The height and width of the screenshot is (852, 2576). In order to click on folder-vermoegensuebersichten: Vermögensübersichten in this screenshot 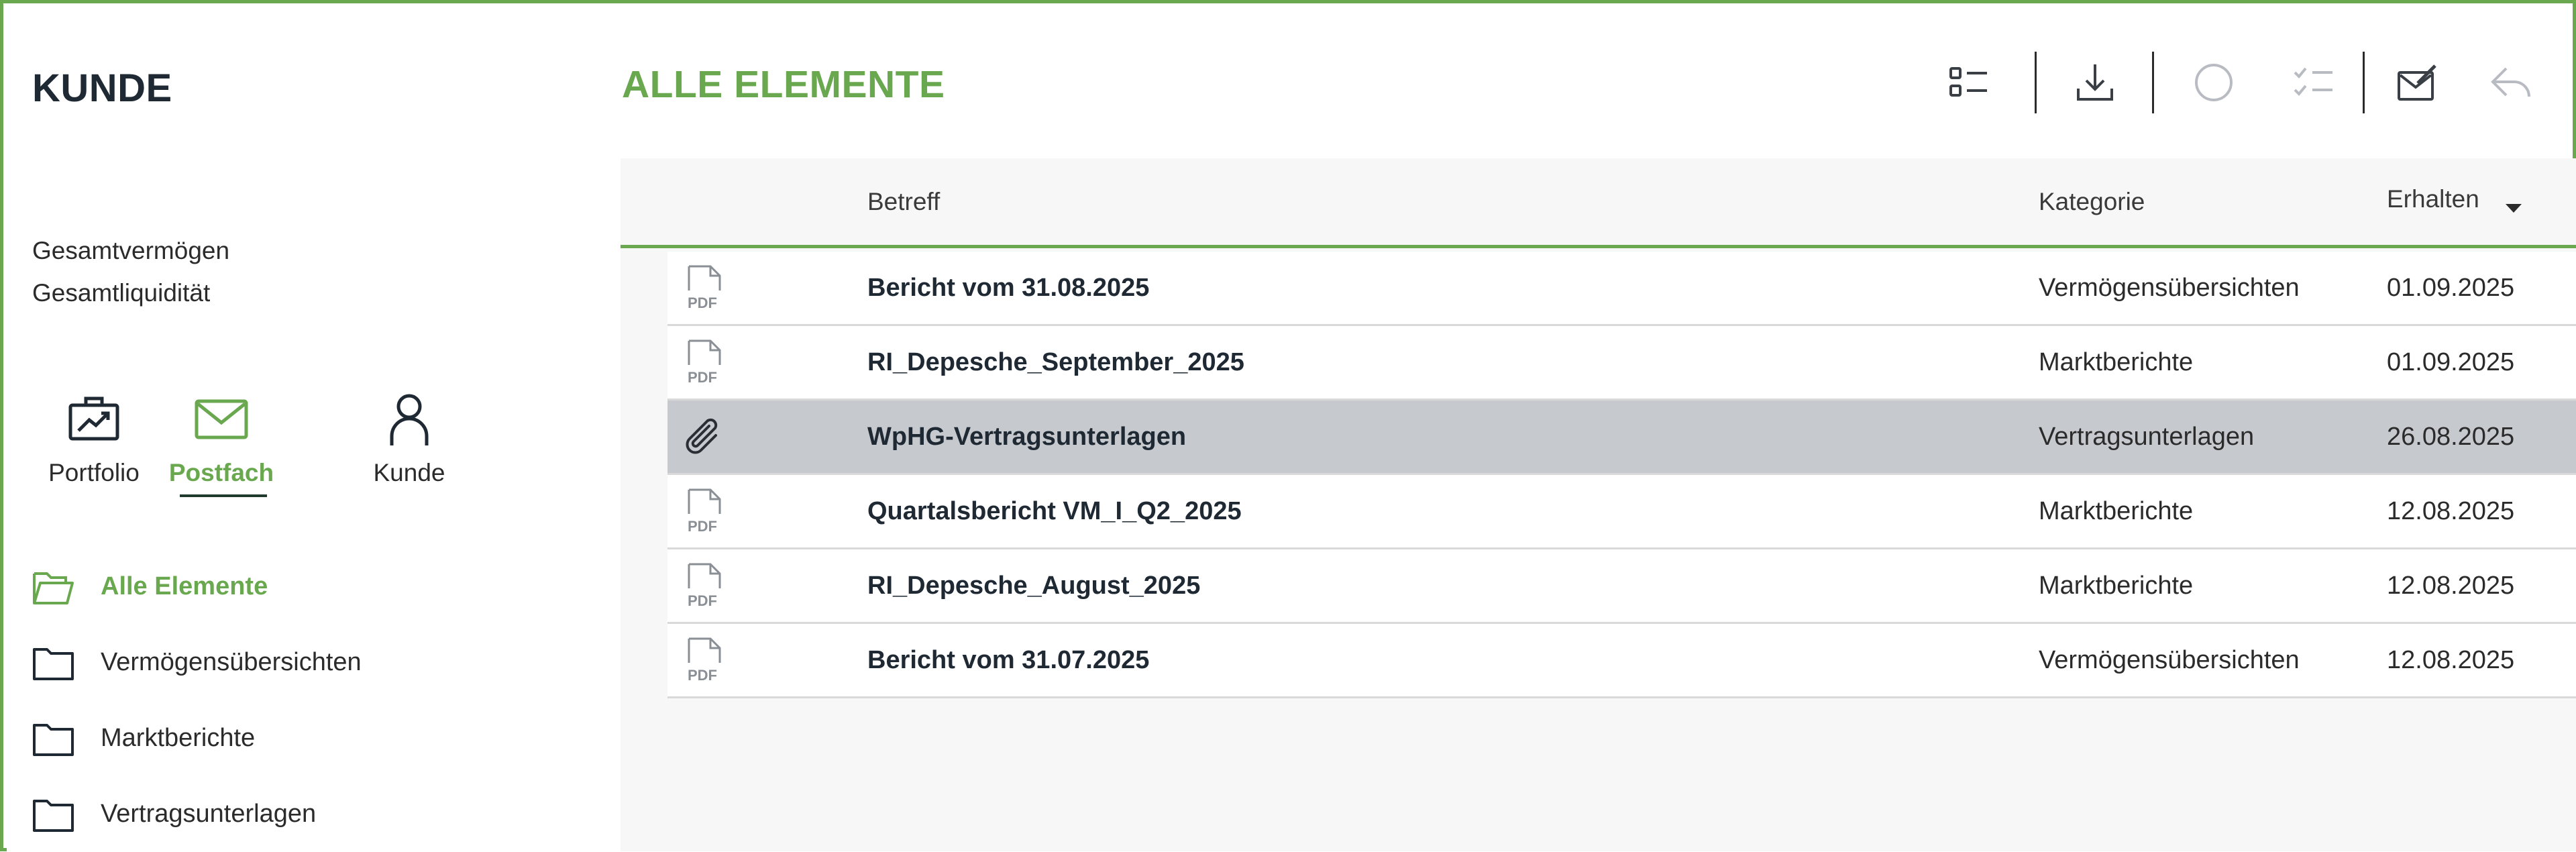, I will do `click(320, 662)`.